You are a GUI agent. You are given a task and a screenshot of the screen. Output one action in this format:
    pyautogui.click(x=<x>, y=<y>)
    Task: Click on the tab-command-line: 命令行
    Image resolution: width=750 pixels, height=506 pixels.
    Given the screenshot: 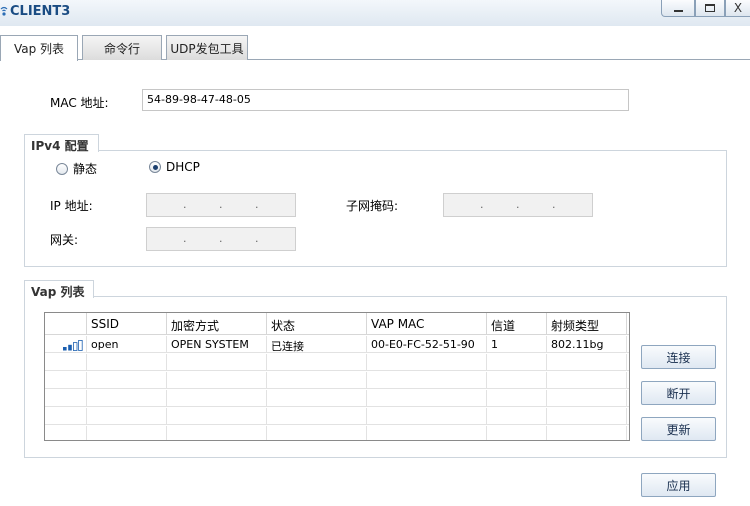 What is the action you would take?
    pyautogui.click(x=122, y=47)
    